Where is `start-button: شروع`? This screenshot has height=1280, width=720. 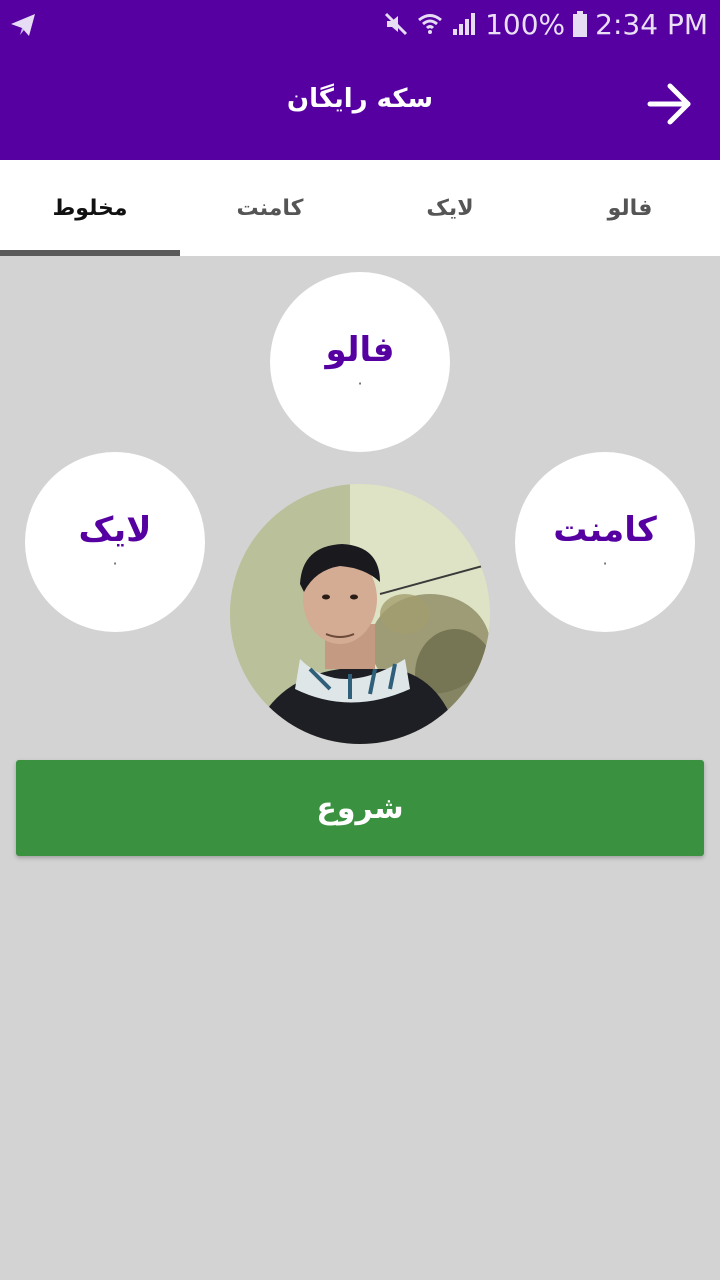
start-button: شروع is located at coordinates (360, 808).